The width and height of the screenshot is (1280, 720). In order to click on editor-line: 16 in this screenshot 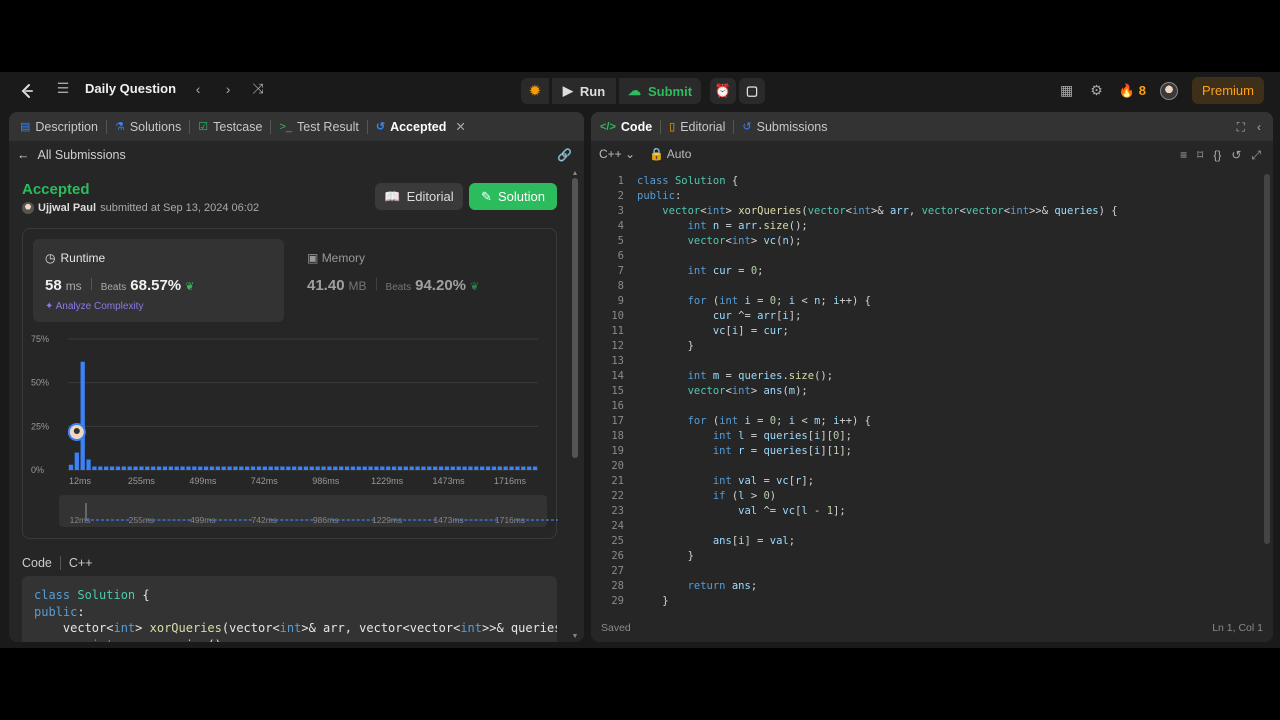, I will do `click(927, 406)`.